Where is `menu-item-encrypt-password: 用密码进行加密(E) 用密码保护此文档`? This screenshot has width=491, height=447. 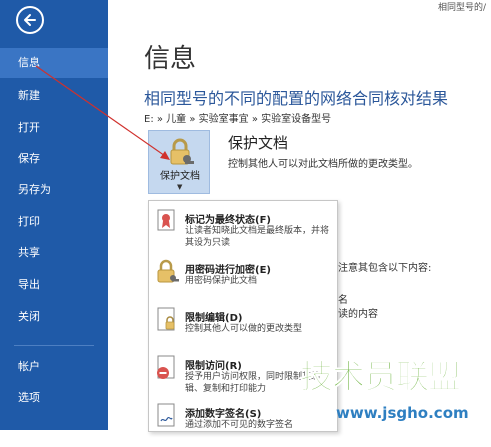 menu-item-encrypt-password: 用密码进行加密(E) 用密码保护此文档 is located at coordinates (243, 279).